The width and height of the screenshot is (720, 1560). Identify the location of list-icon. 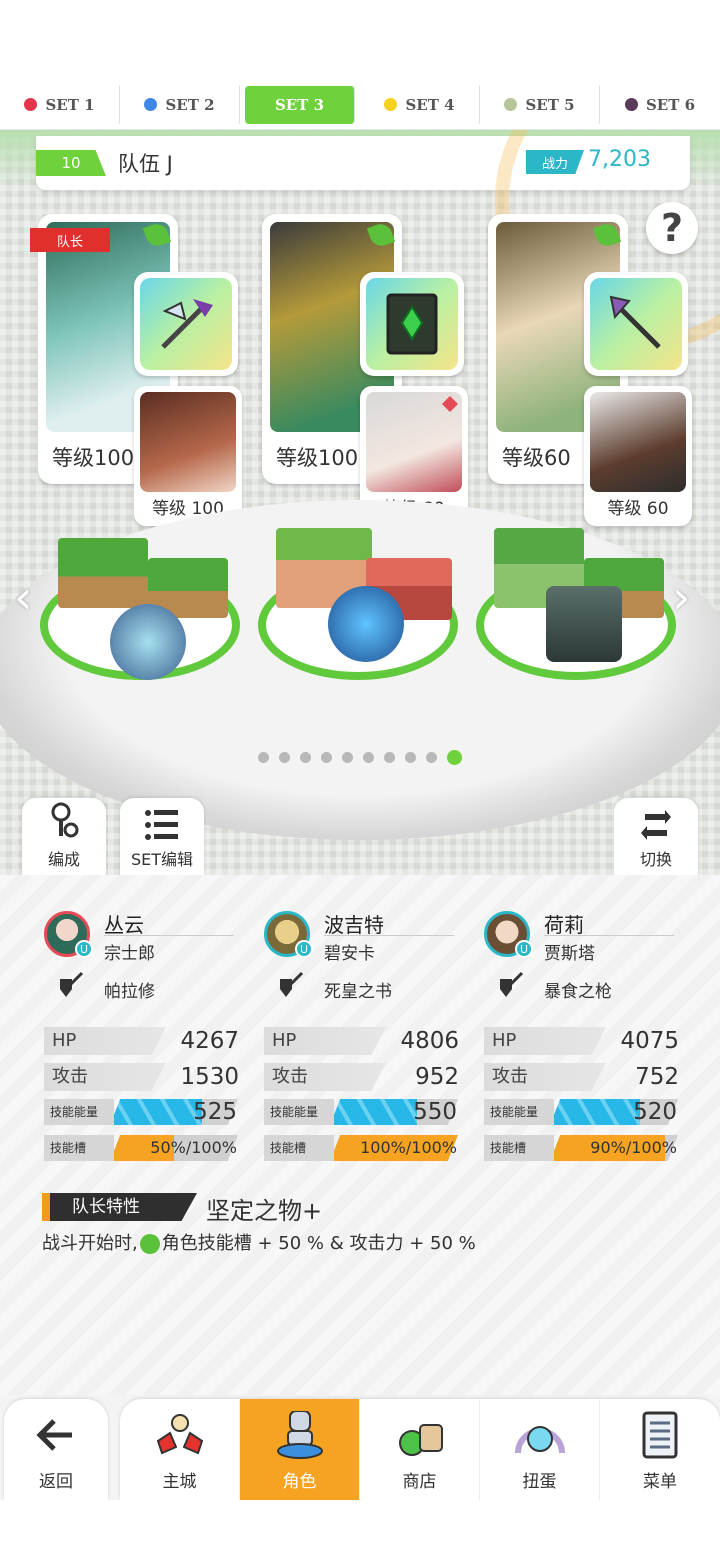
(161, 825).